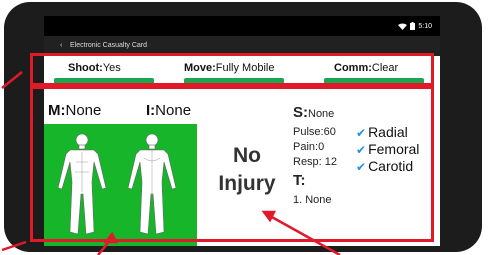 The width and height of the screenshot is (490, 255). I want to click on arrow-left-bottom, so click(14, 246).